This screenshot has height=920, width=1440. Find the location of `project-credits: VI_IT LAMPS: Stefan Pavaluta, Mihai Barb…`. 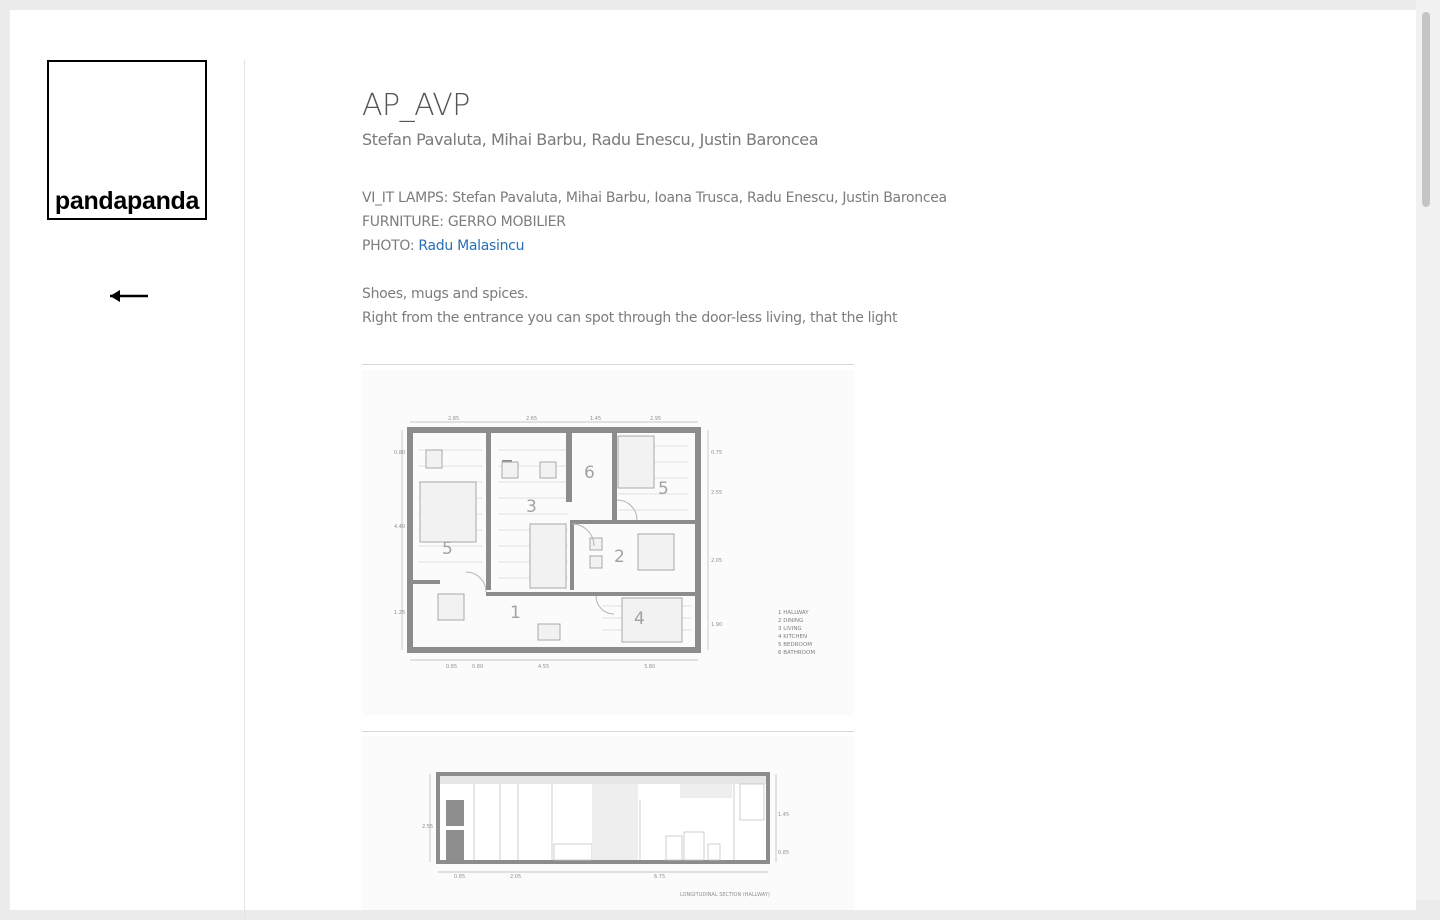

project-credits: VI_IT LAMPS: Stefan Pavaluta, Mihai Barb… is located at coordinates (712, 222).